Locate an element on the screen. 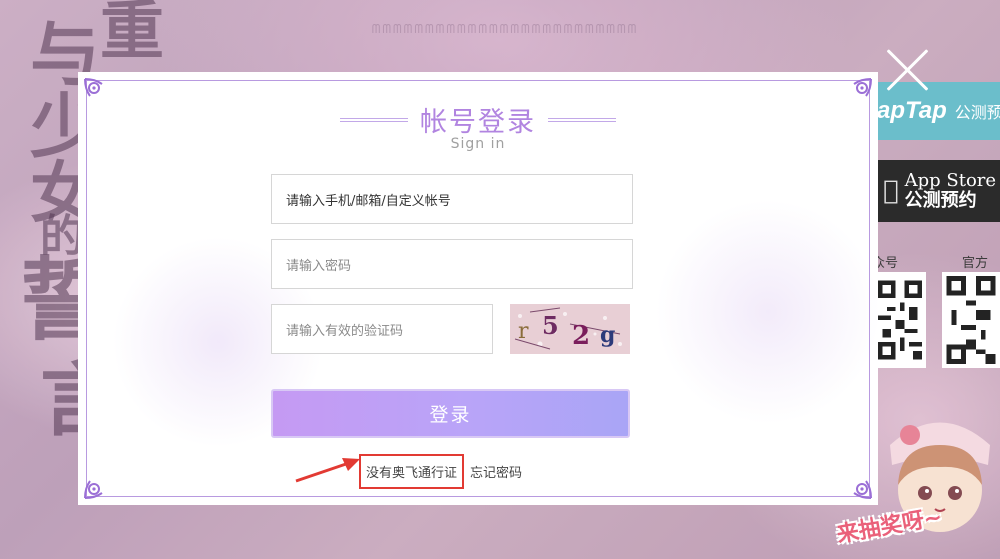  login-links: 没有奥飞通行证 忘记密码 is located at coordinates (440, 471).